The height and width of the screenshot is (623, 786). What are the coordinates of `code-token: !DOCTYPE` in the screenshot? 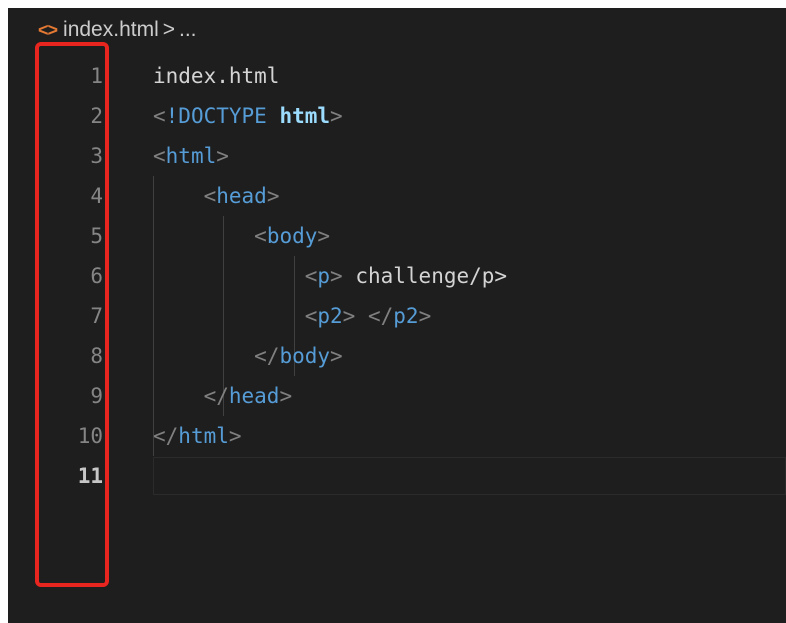 It's located at (216, 116).